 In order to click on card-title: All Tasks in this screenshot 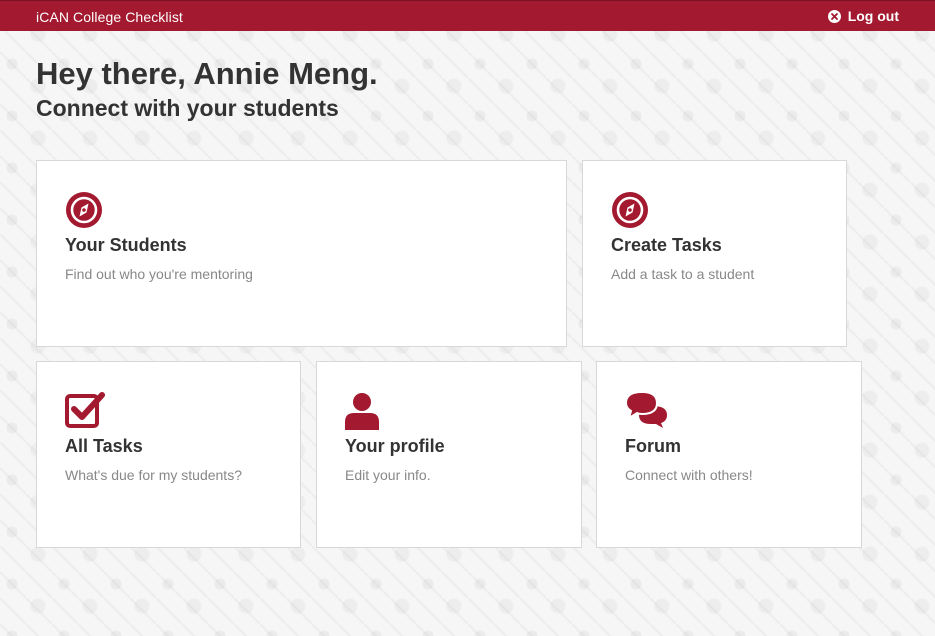, I will do `click(104, 446)`.